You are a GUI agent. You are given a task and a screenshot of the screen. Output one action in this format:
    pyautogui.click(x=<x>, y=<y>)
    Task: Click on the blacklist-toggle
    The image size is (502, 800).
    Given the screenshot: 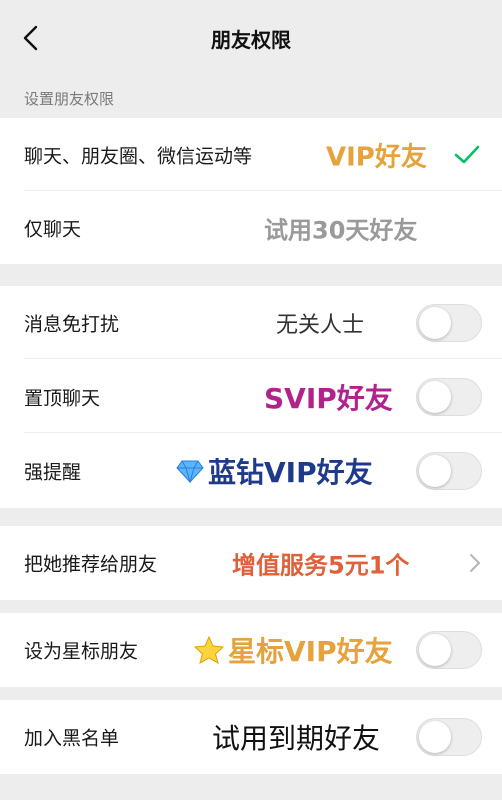 What is the action you would take?
    pyautogui.click(x=449, y=736)
    